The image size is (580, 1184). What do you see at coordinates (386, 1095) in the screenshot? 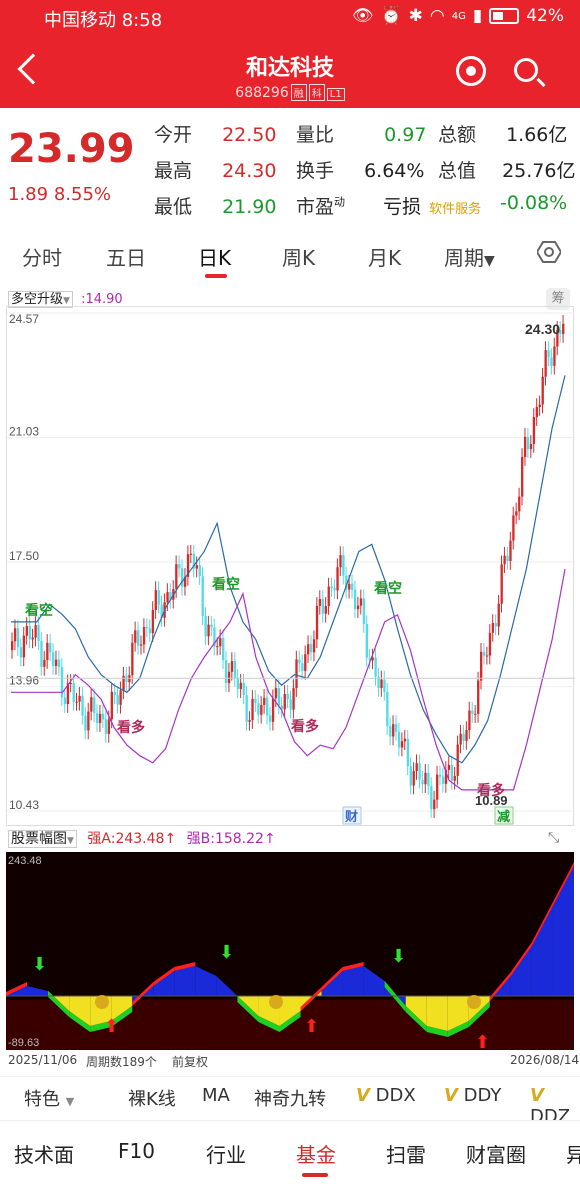
I see `toolbar-ddx: V DDX` at bounding box center [386, 1095].